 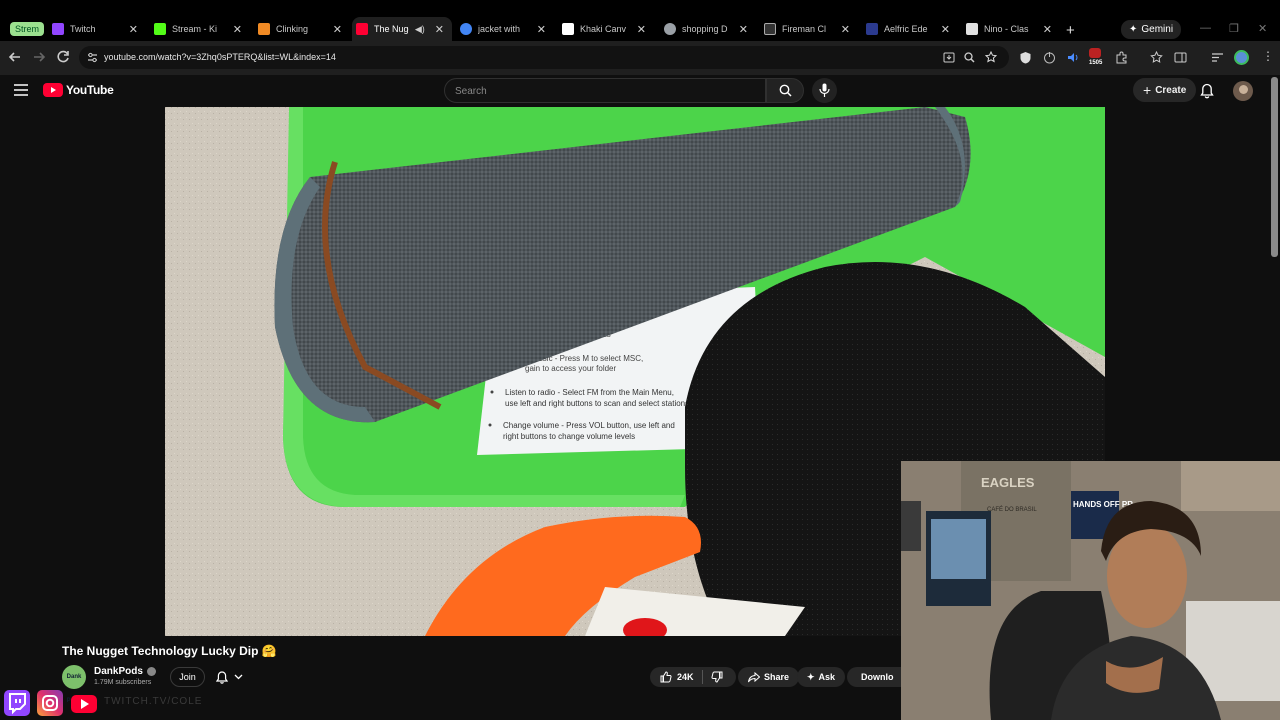 What do you see at coordinates (1180, 57) in the screenshot?
I see `side-panel-icon` at bounding box center [1180, 57].